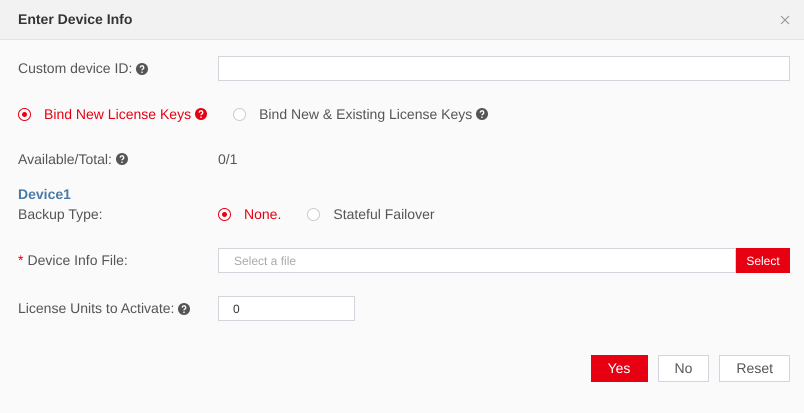 This screenshot has width=804, height=413. What do you see at coordinates (118, 114) in the screenshot?
I see `radio-label: Bind New License Keys` at bounding box center [118, 114].